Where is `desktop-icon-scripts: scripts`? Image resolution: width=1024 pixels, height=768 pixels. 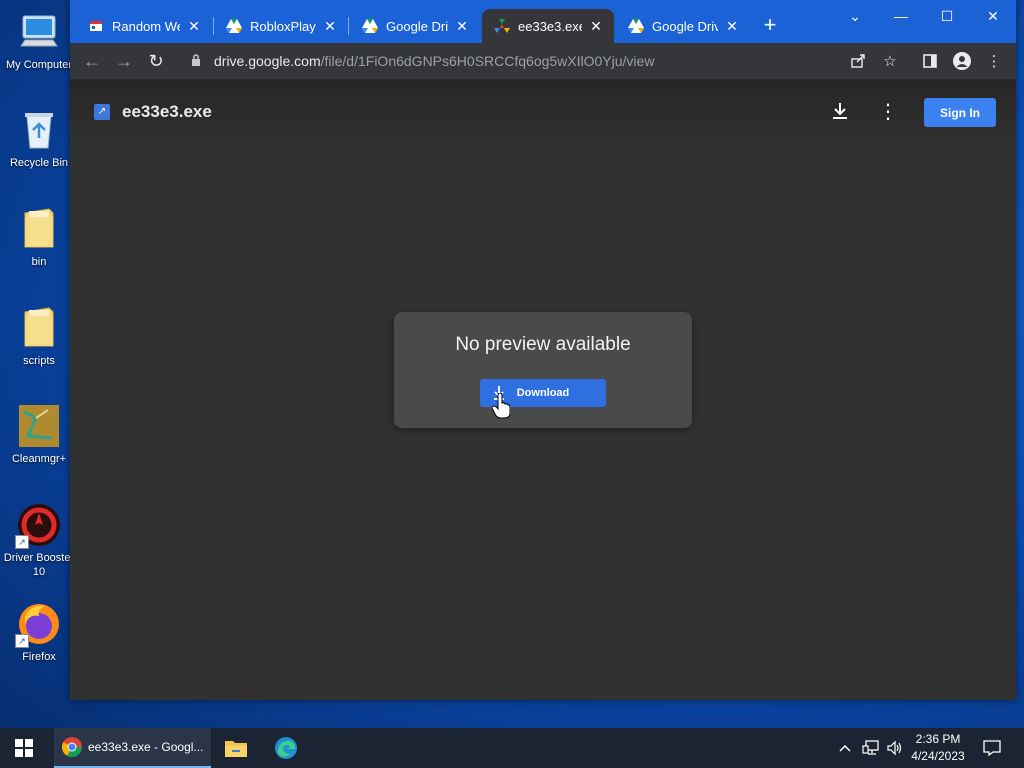 desktop-icon-scripts: scripts is located at coordinates (39, 337).